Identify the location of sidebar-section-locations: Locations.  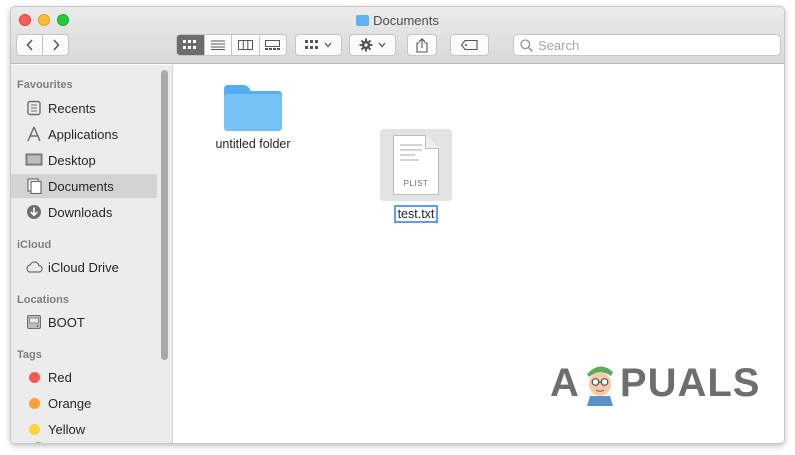
(43, 300).